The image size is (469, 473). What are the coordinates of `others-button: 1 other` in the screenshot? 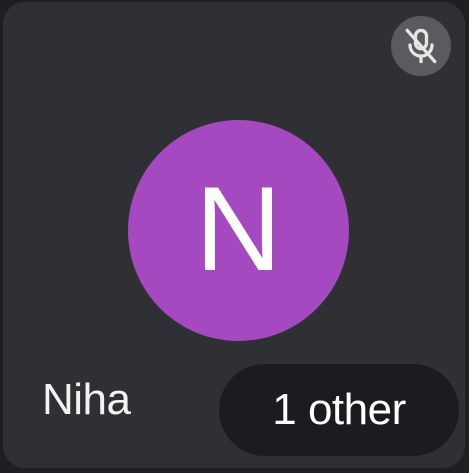 It's located at (339, 410).